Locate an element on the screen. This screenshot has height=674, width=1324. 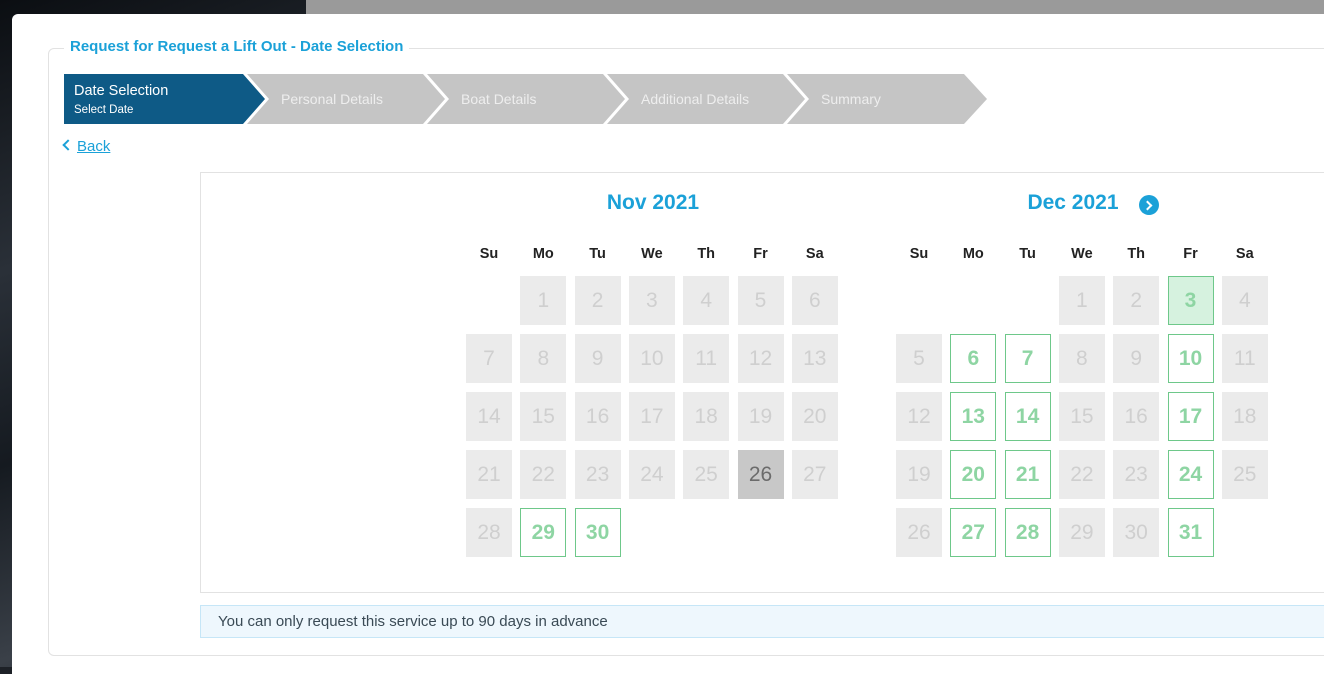
background-strip is located at coordinates (815, 7).